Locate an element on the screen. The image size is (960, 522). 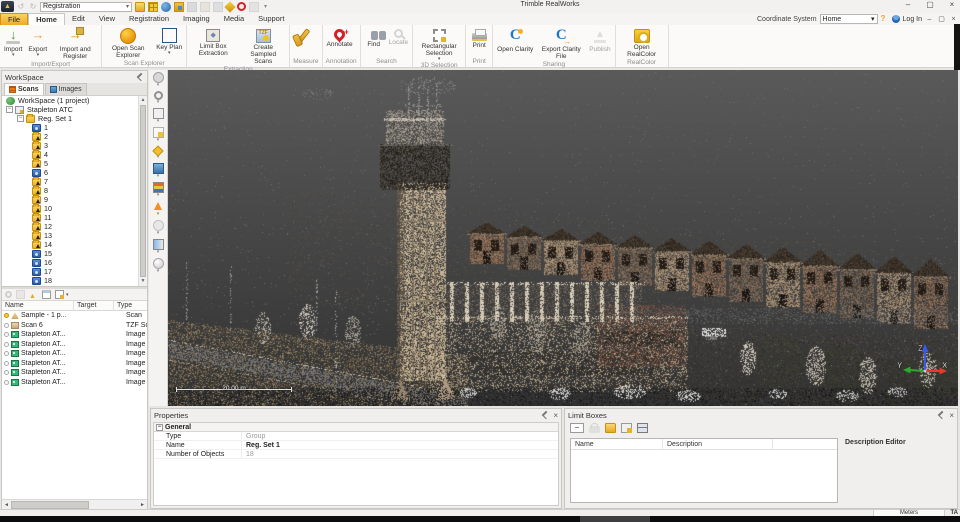
tree-scrollbar: ▲ ▼ is located at coordinates (142, 191).